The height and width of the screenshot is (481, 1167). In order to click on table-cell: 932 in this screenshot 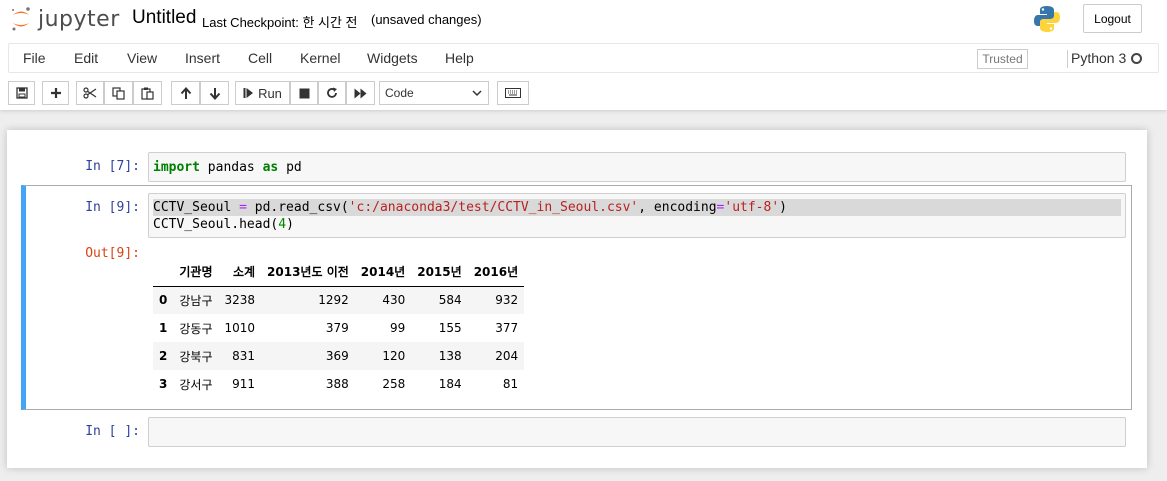, I will do `click(507, 300)`.